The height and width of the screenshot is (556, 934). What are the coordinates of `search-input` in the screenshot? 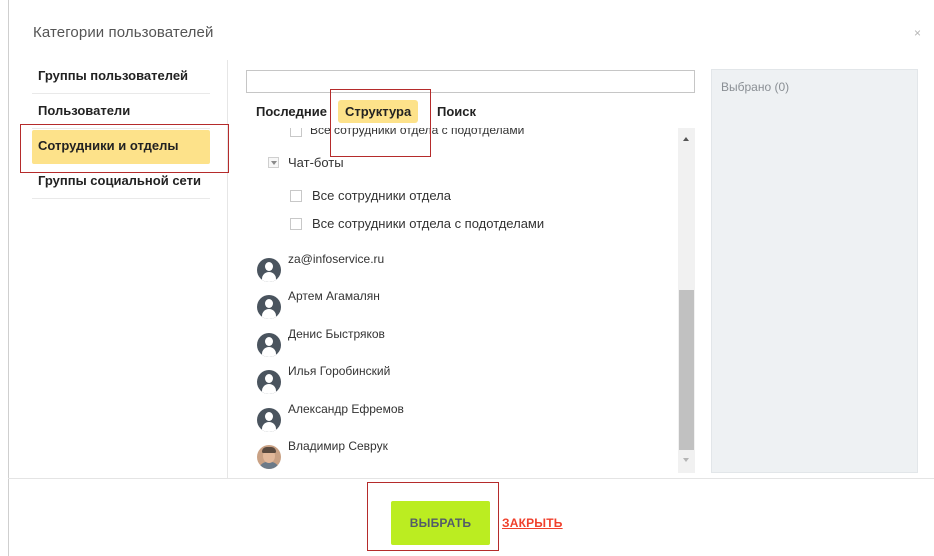 It's located at (470, 81).